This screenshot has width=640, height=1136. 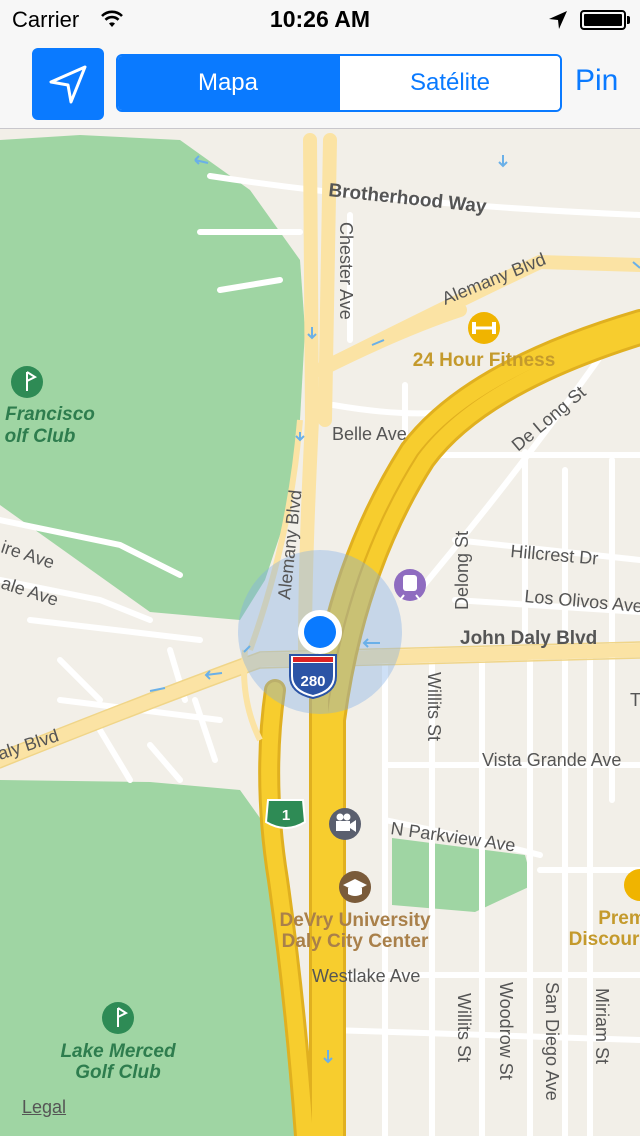 What do you see at coordinates (228, 83) in the screenshot?
I see `segment-map: Mapa` at bounding box center [228, 83].